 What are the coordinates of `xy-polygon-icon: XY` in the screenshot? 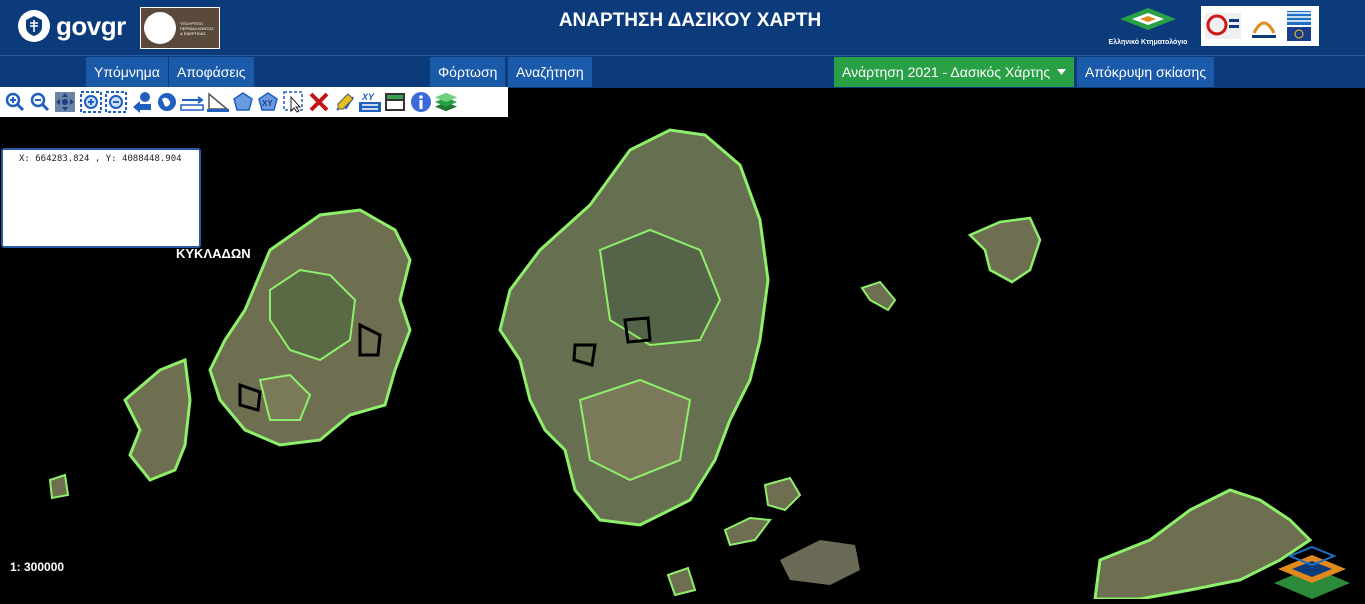 It's located at (268, 102).